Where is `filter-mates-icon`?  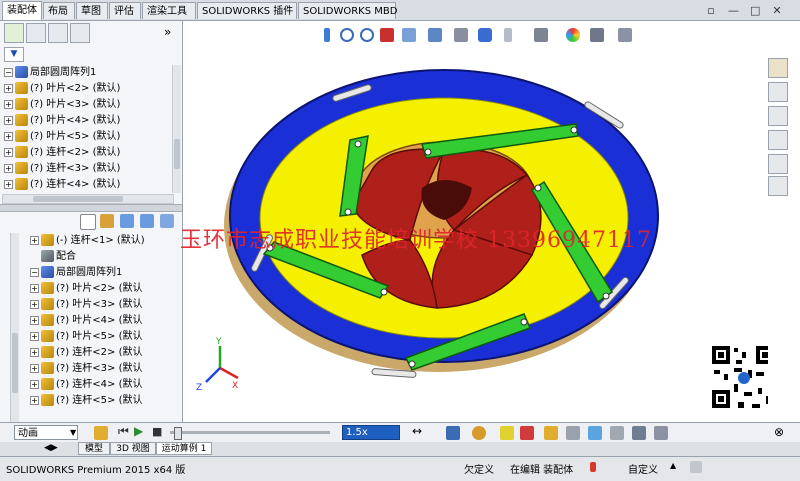 filter-mates-icon is located at coordinates (147, 221).